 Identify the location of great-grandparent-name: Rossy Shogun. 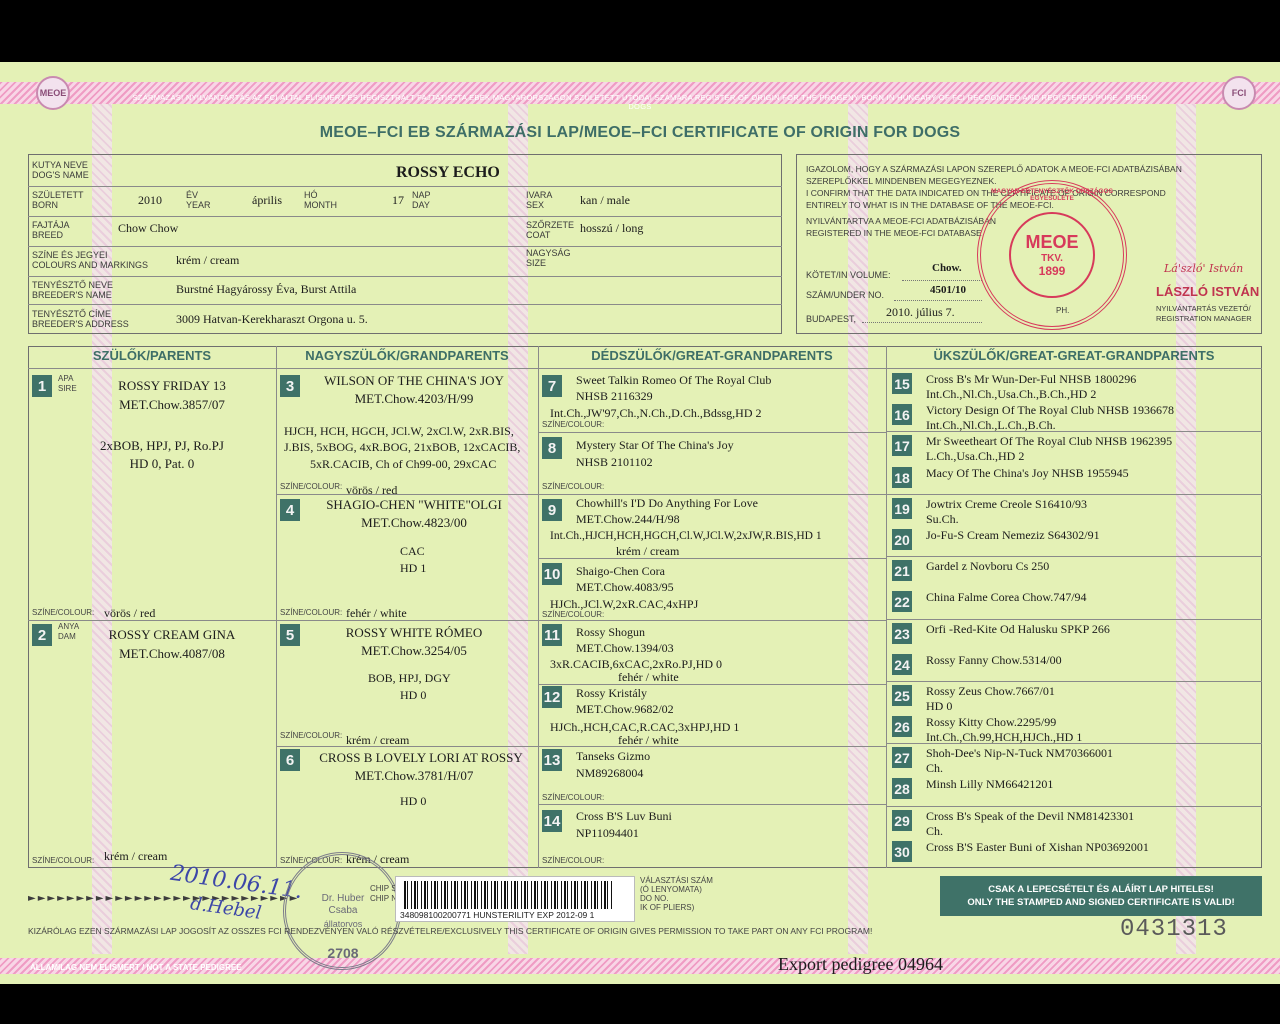
(611, 632).